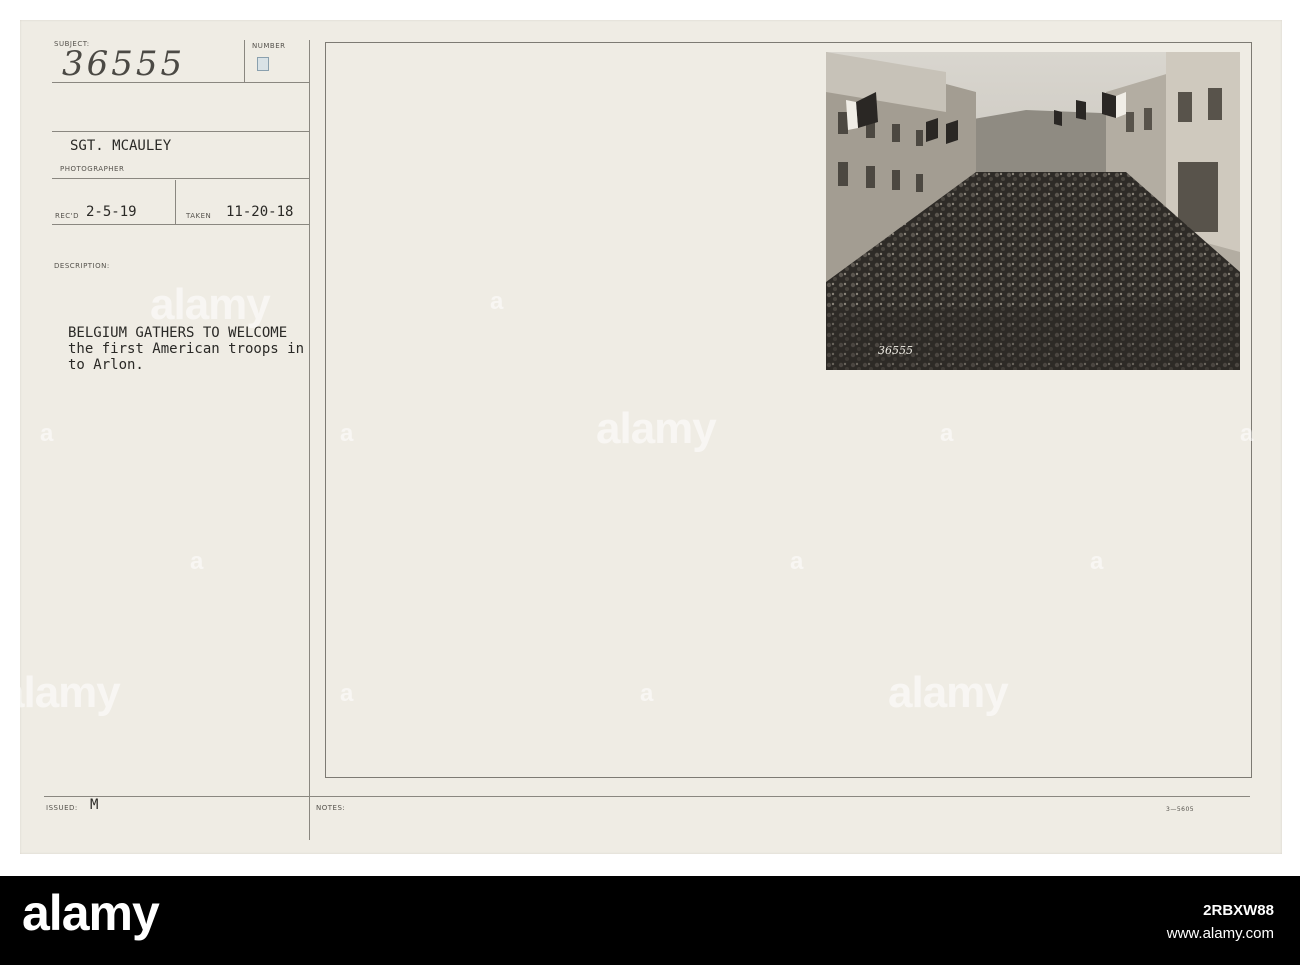 Image resolution: width=1300 pixels, height=965 pixels. I want to click on description-line-3: to Arlon., so click(106, 365).